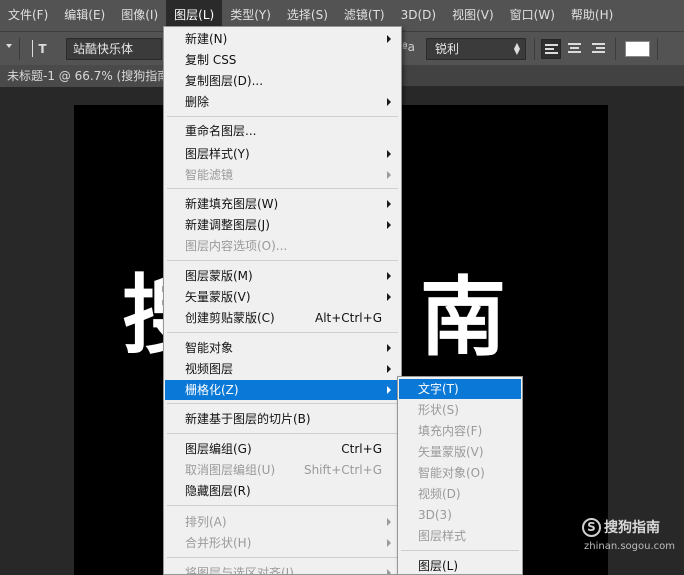 The image size is (684, 575). Describe the element at coordinates (476, 49) in the screenshot. I see `antialias-select: 锐利 ▲ ▼` at that location.